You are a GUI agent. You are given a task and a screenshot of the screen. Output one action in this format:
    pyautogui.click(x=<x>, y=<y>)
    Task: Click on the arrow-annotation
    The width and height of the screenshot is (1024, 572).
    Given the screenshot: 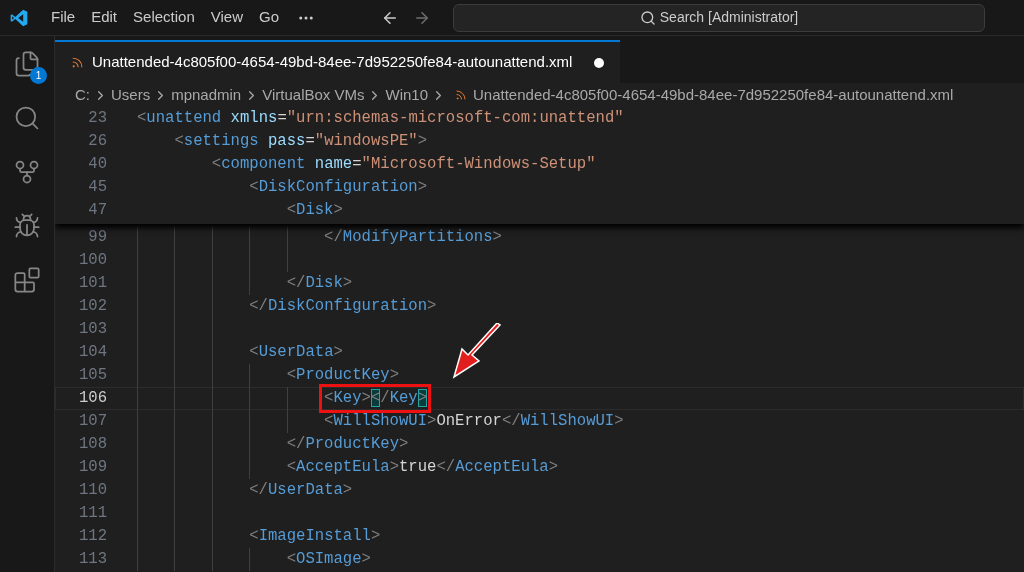 What is the action you would take?
    pyautogui.click(x=477, y=351)
    